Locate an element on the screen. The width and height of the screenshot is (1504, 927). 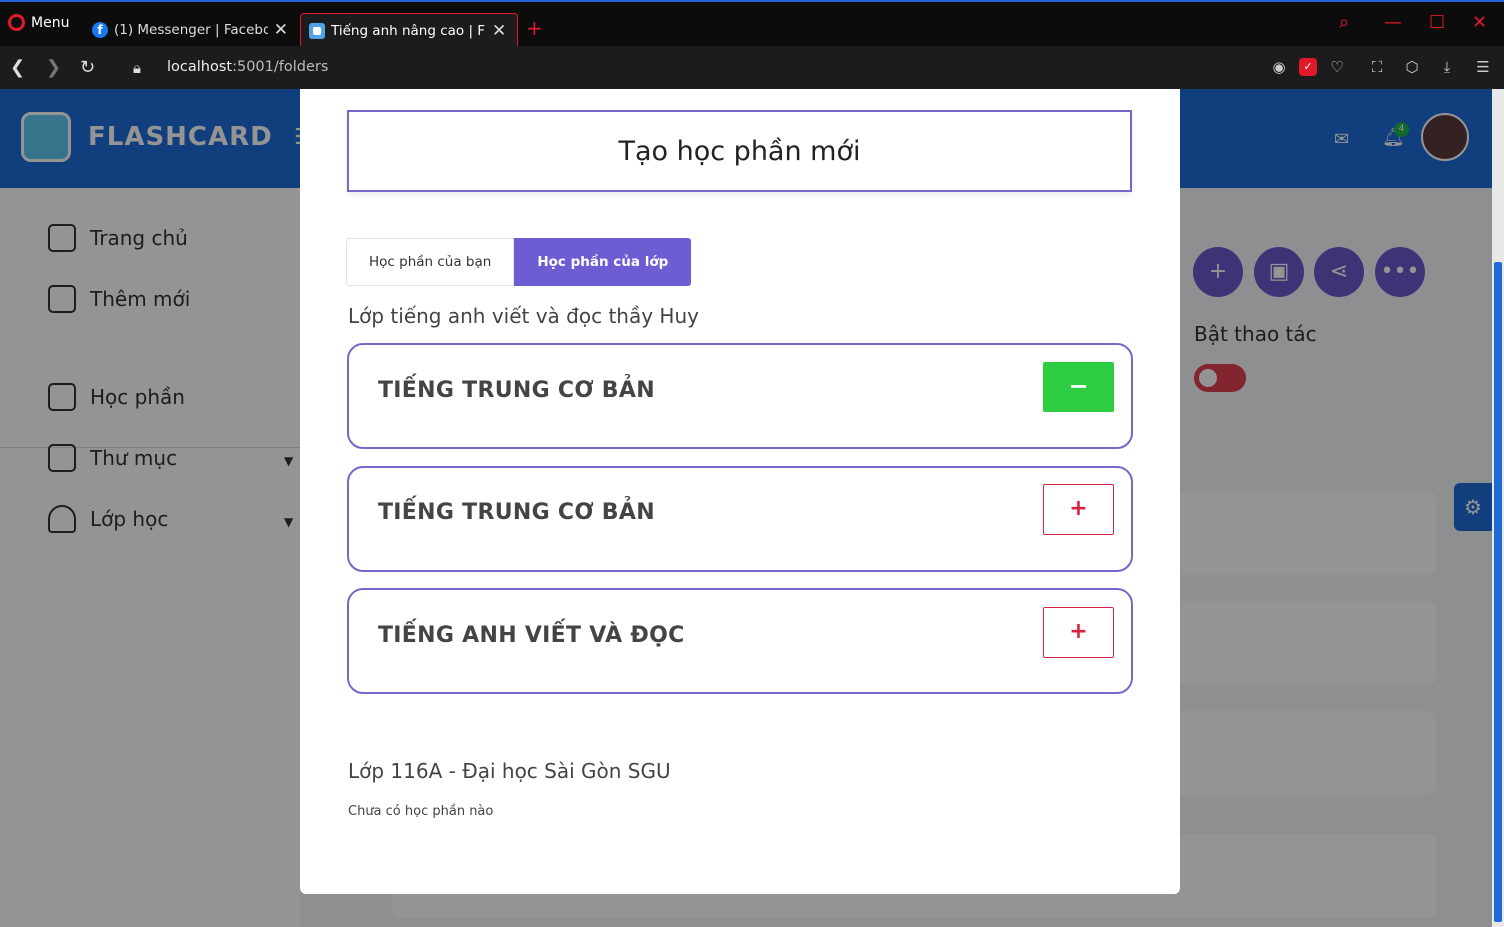
vpn-shield-icon: ✓ is located at coordinates (1308, 67).